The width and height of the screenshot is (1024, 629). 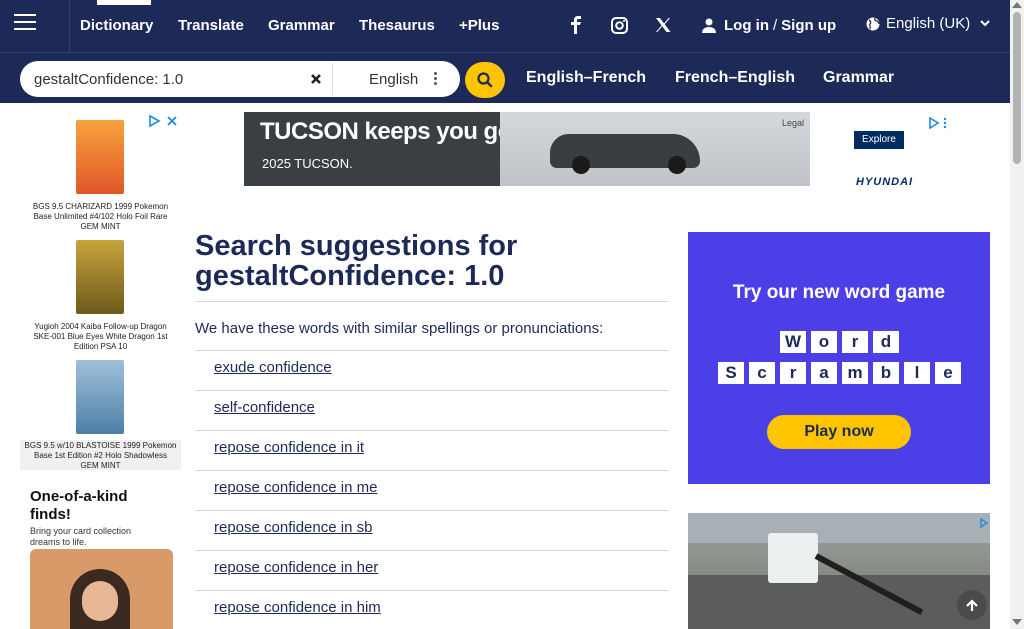 I want to click on banner-ad-legal-link: Legal, so click(x=793, y=123).